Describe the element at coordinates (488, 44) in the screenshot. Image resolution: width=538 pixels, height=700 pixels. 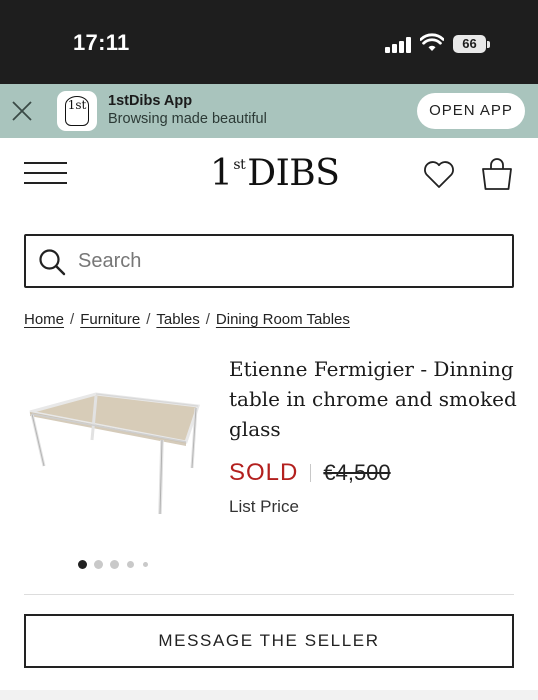
I see `battery-nub` at that location.